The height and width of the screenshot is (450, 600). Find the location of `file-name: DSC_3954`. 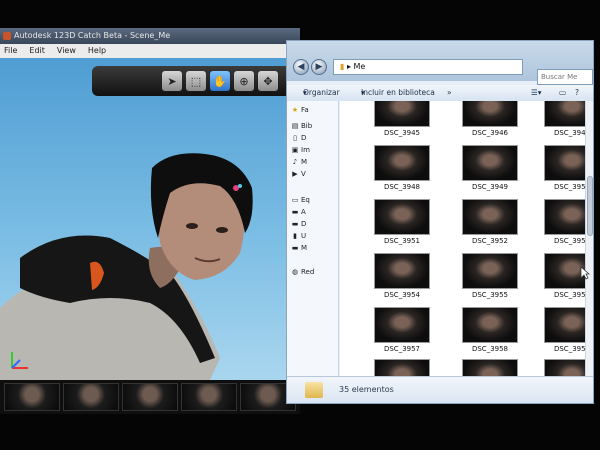

file-name: DSC_3954 is located at coordinates (402, 295).